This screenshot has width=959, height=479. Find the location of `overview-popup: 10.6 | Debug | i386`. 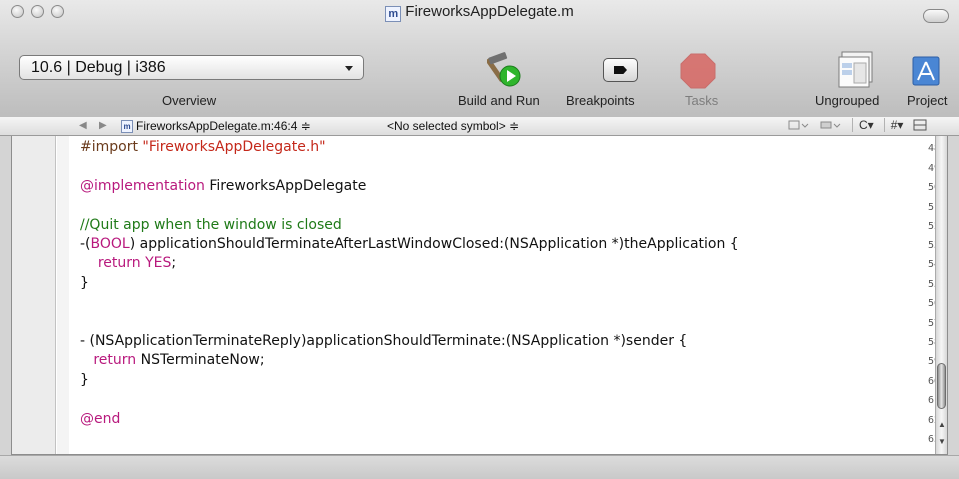

overview-popup: 10.6 | Debug | i386 is located at coordinates (191, 67).